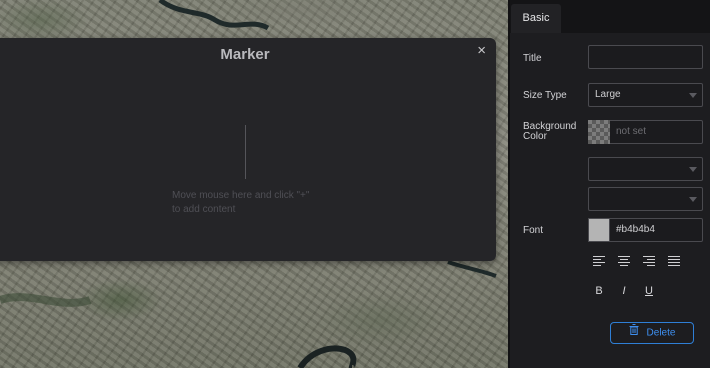  Describe the element at coordinates (599, 291) in the screenshot. I see `bold-button: B` at that location.